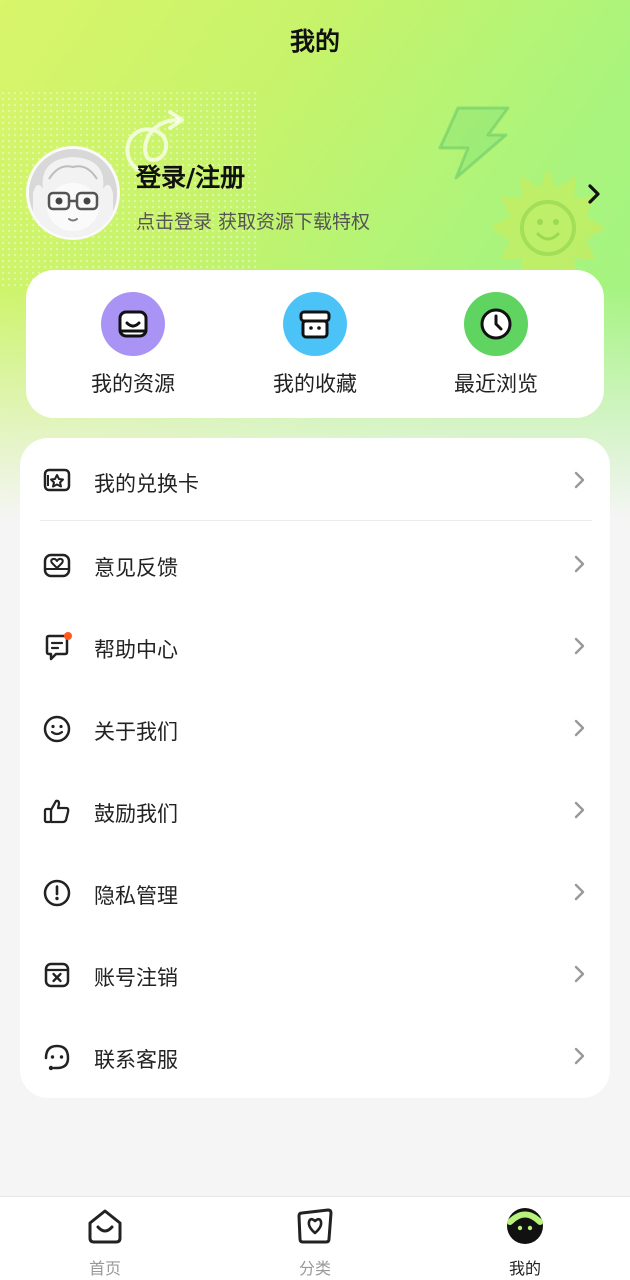 Image resolution: width=630 pixels, height=1280 pixels. Describe the element at coordinates (315, 809) in the screenshot. I see `menu-item-encourage-us: 鼓励我们` at that location.